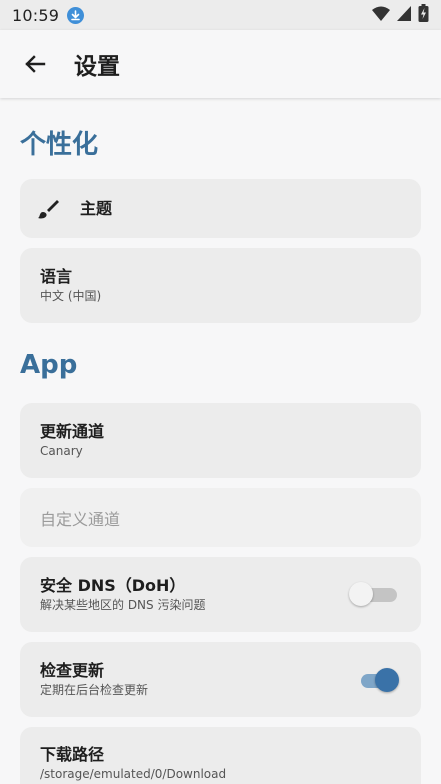  I want to click on custom-channel-title: 自定义通道, so click(80, 519).